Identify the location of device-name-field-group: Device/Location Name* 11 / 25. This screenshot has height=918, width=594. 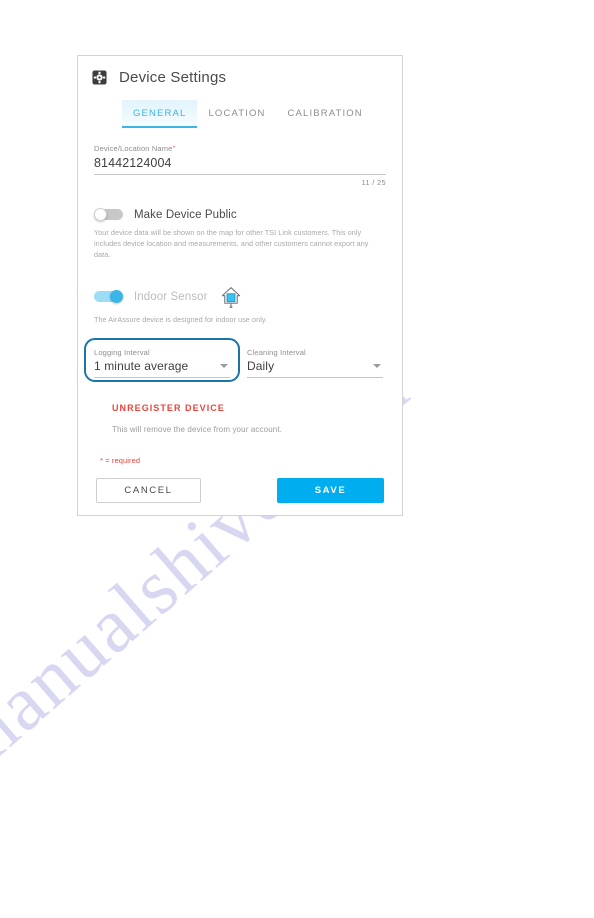
(240, 165).